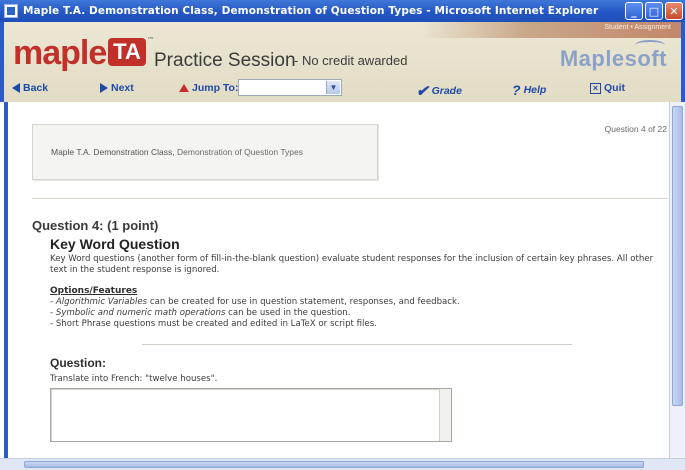 This screenshot has height=470, width=685. I want to click on session-title: Practice Session, so click(225, 60).